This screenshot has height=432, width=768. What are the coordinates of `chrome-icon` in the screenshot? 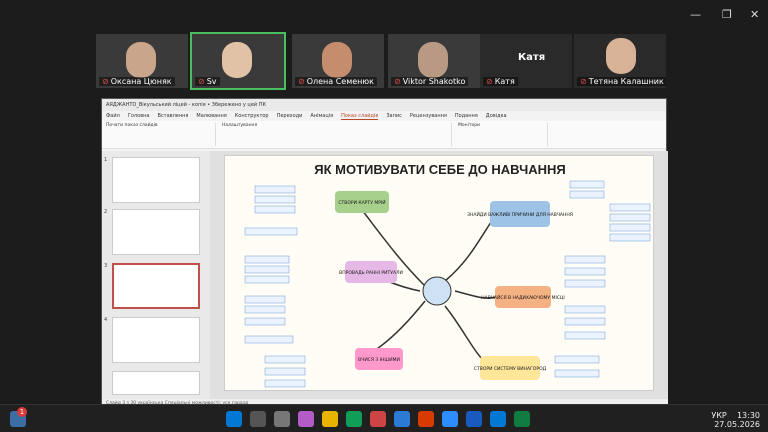 It's located at (378, 419).